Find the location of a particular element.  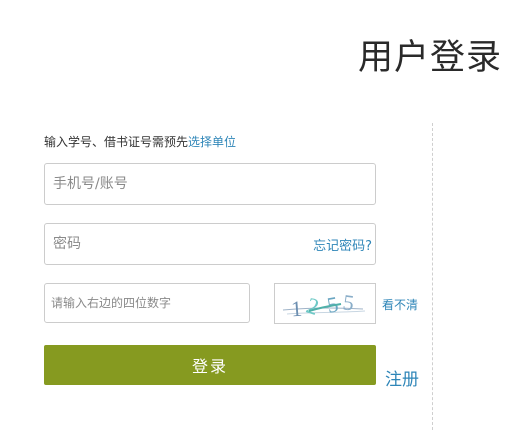

account-input is located at coordinates (210, 184).